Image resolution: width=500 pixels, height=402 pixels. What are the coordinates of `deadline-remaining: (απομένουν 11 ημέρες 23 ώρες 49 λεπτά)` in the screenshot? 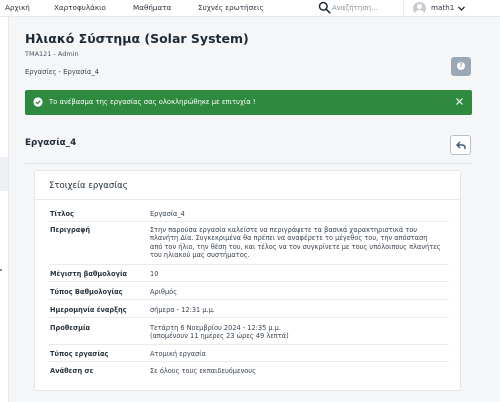 It's located at (219, 336).